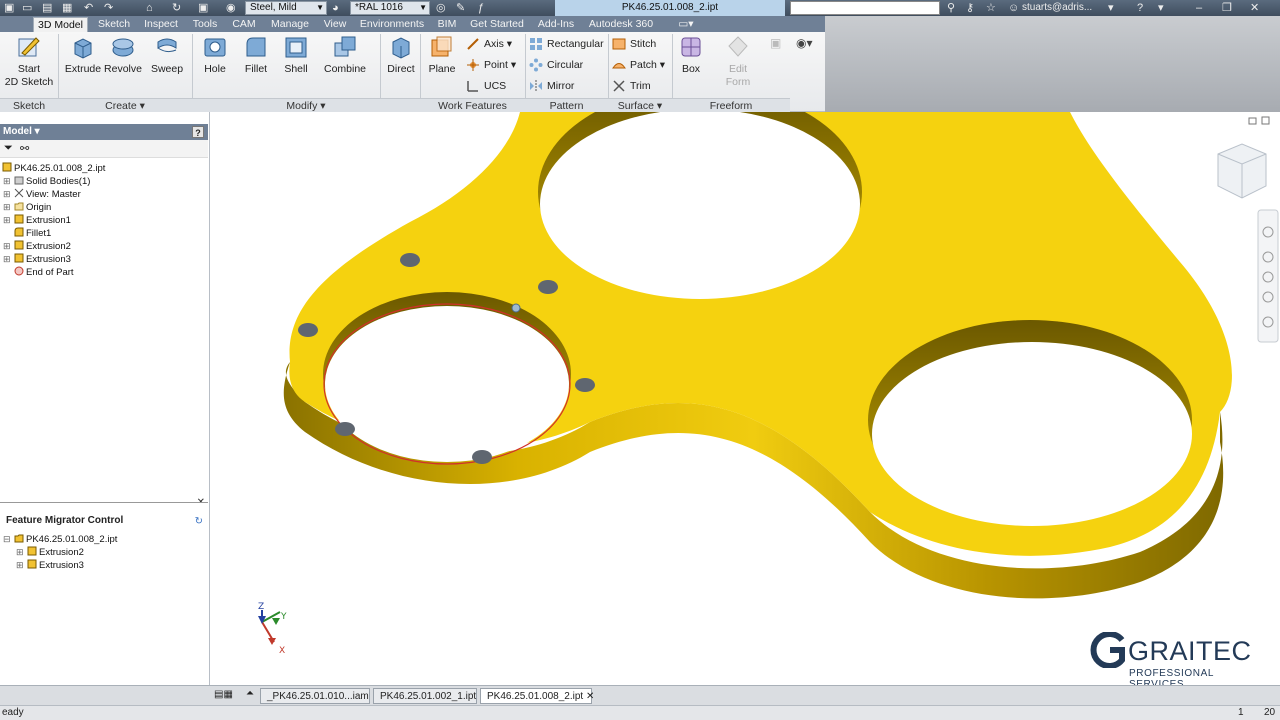 The image size is (1280, 720). I want to click on panel-label-create: Create ▾, so click(125, 105).